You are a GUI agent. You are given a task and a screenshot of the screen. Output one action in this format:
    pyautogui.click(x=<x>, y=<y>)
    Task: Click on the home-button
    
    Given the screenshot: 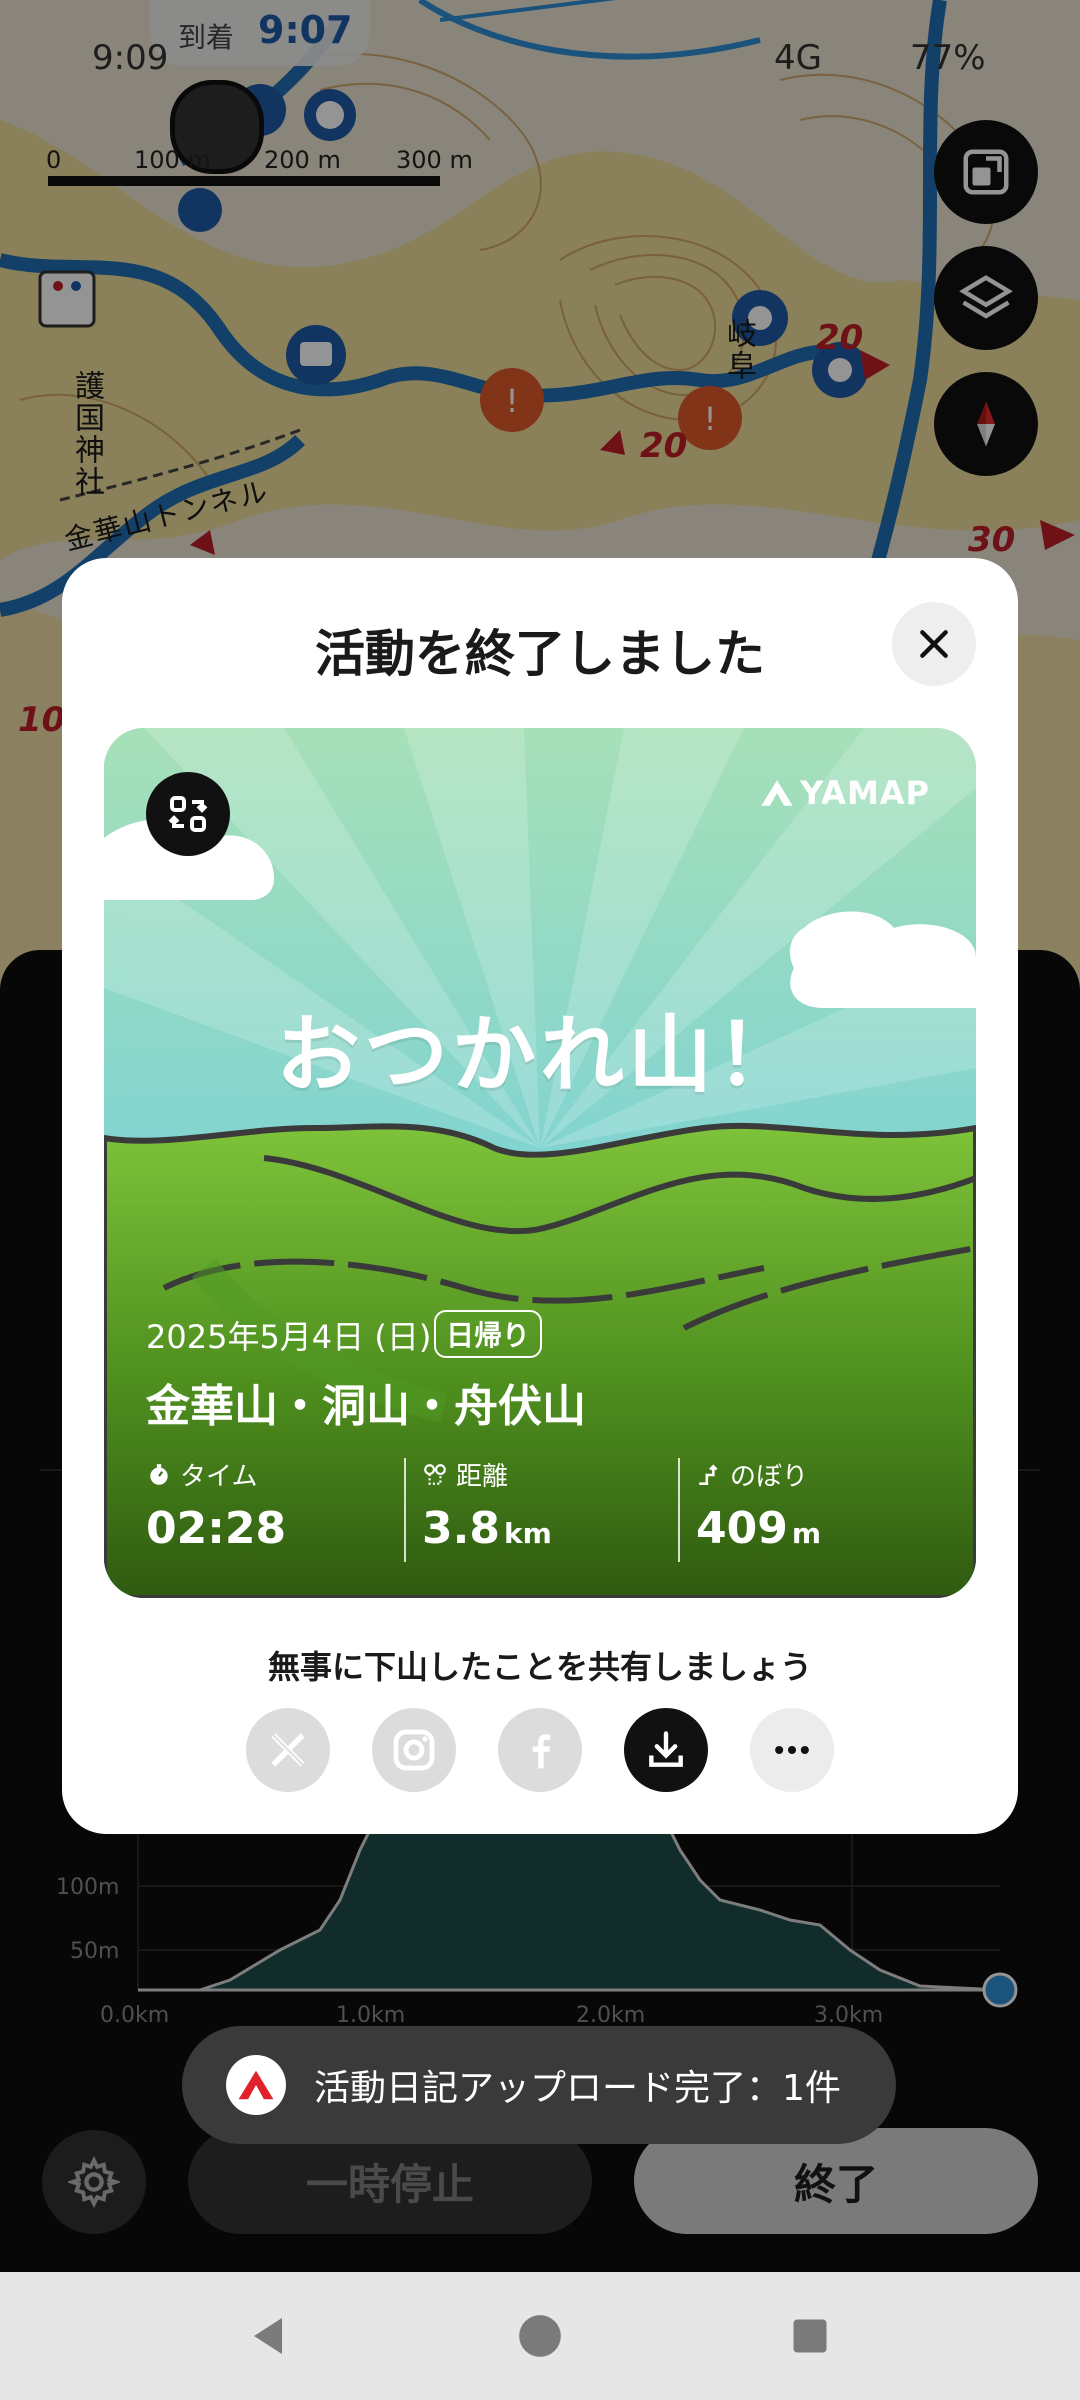 What is the action you would take?
    pyautogui.click(x=540, y=2336)
    